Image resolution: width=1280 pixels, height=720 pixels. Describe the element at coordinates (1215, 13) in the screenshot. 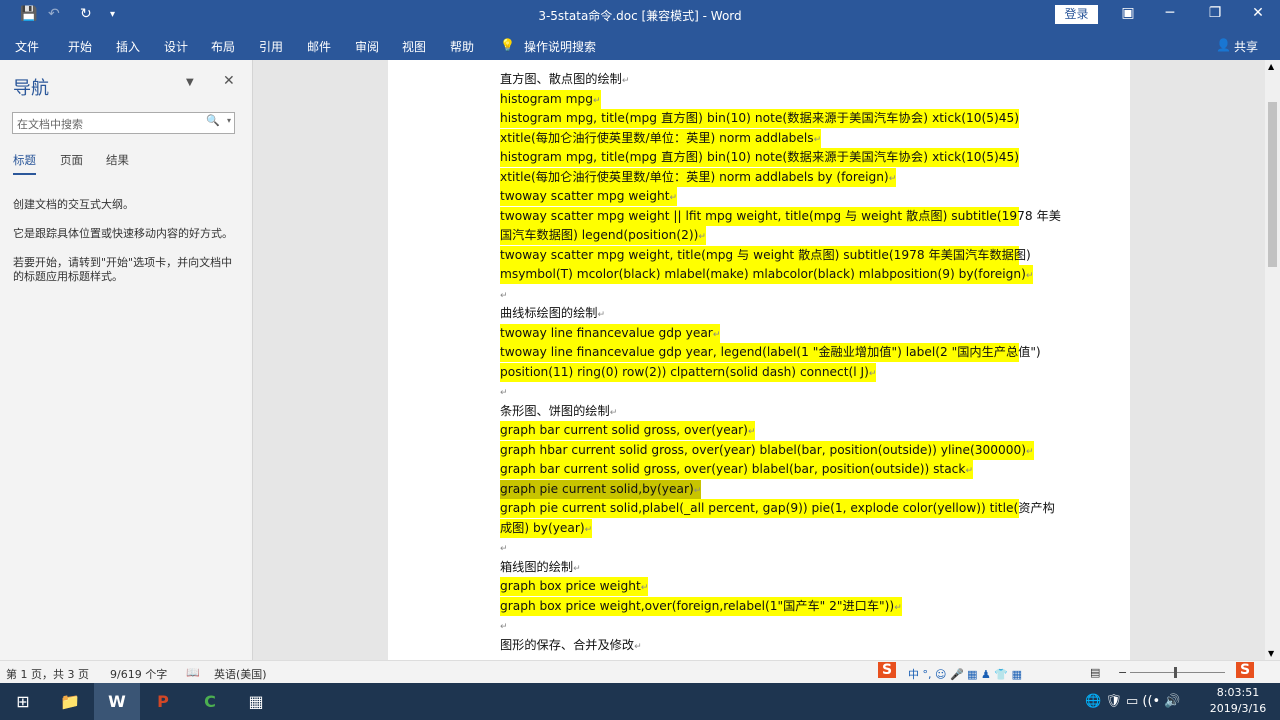

I see `restore-button: ❐` at that location.